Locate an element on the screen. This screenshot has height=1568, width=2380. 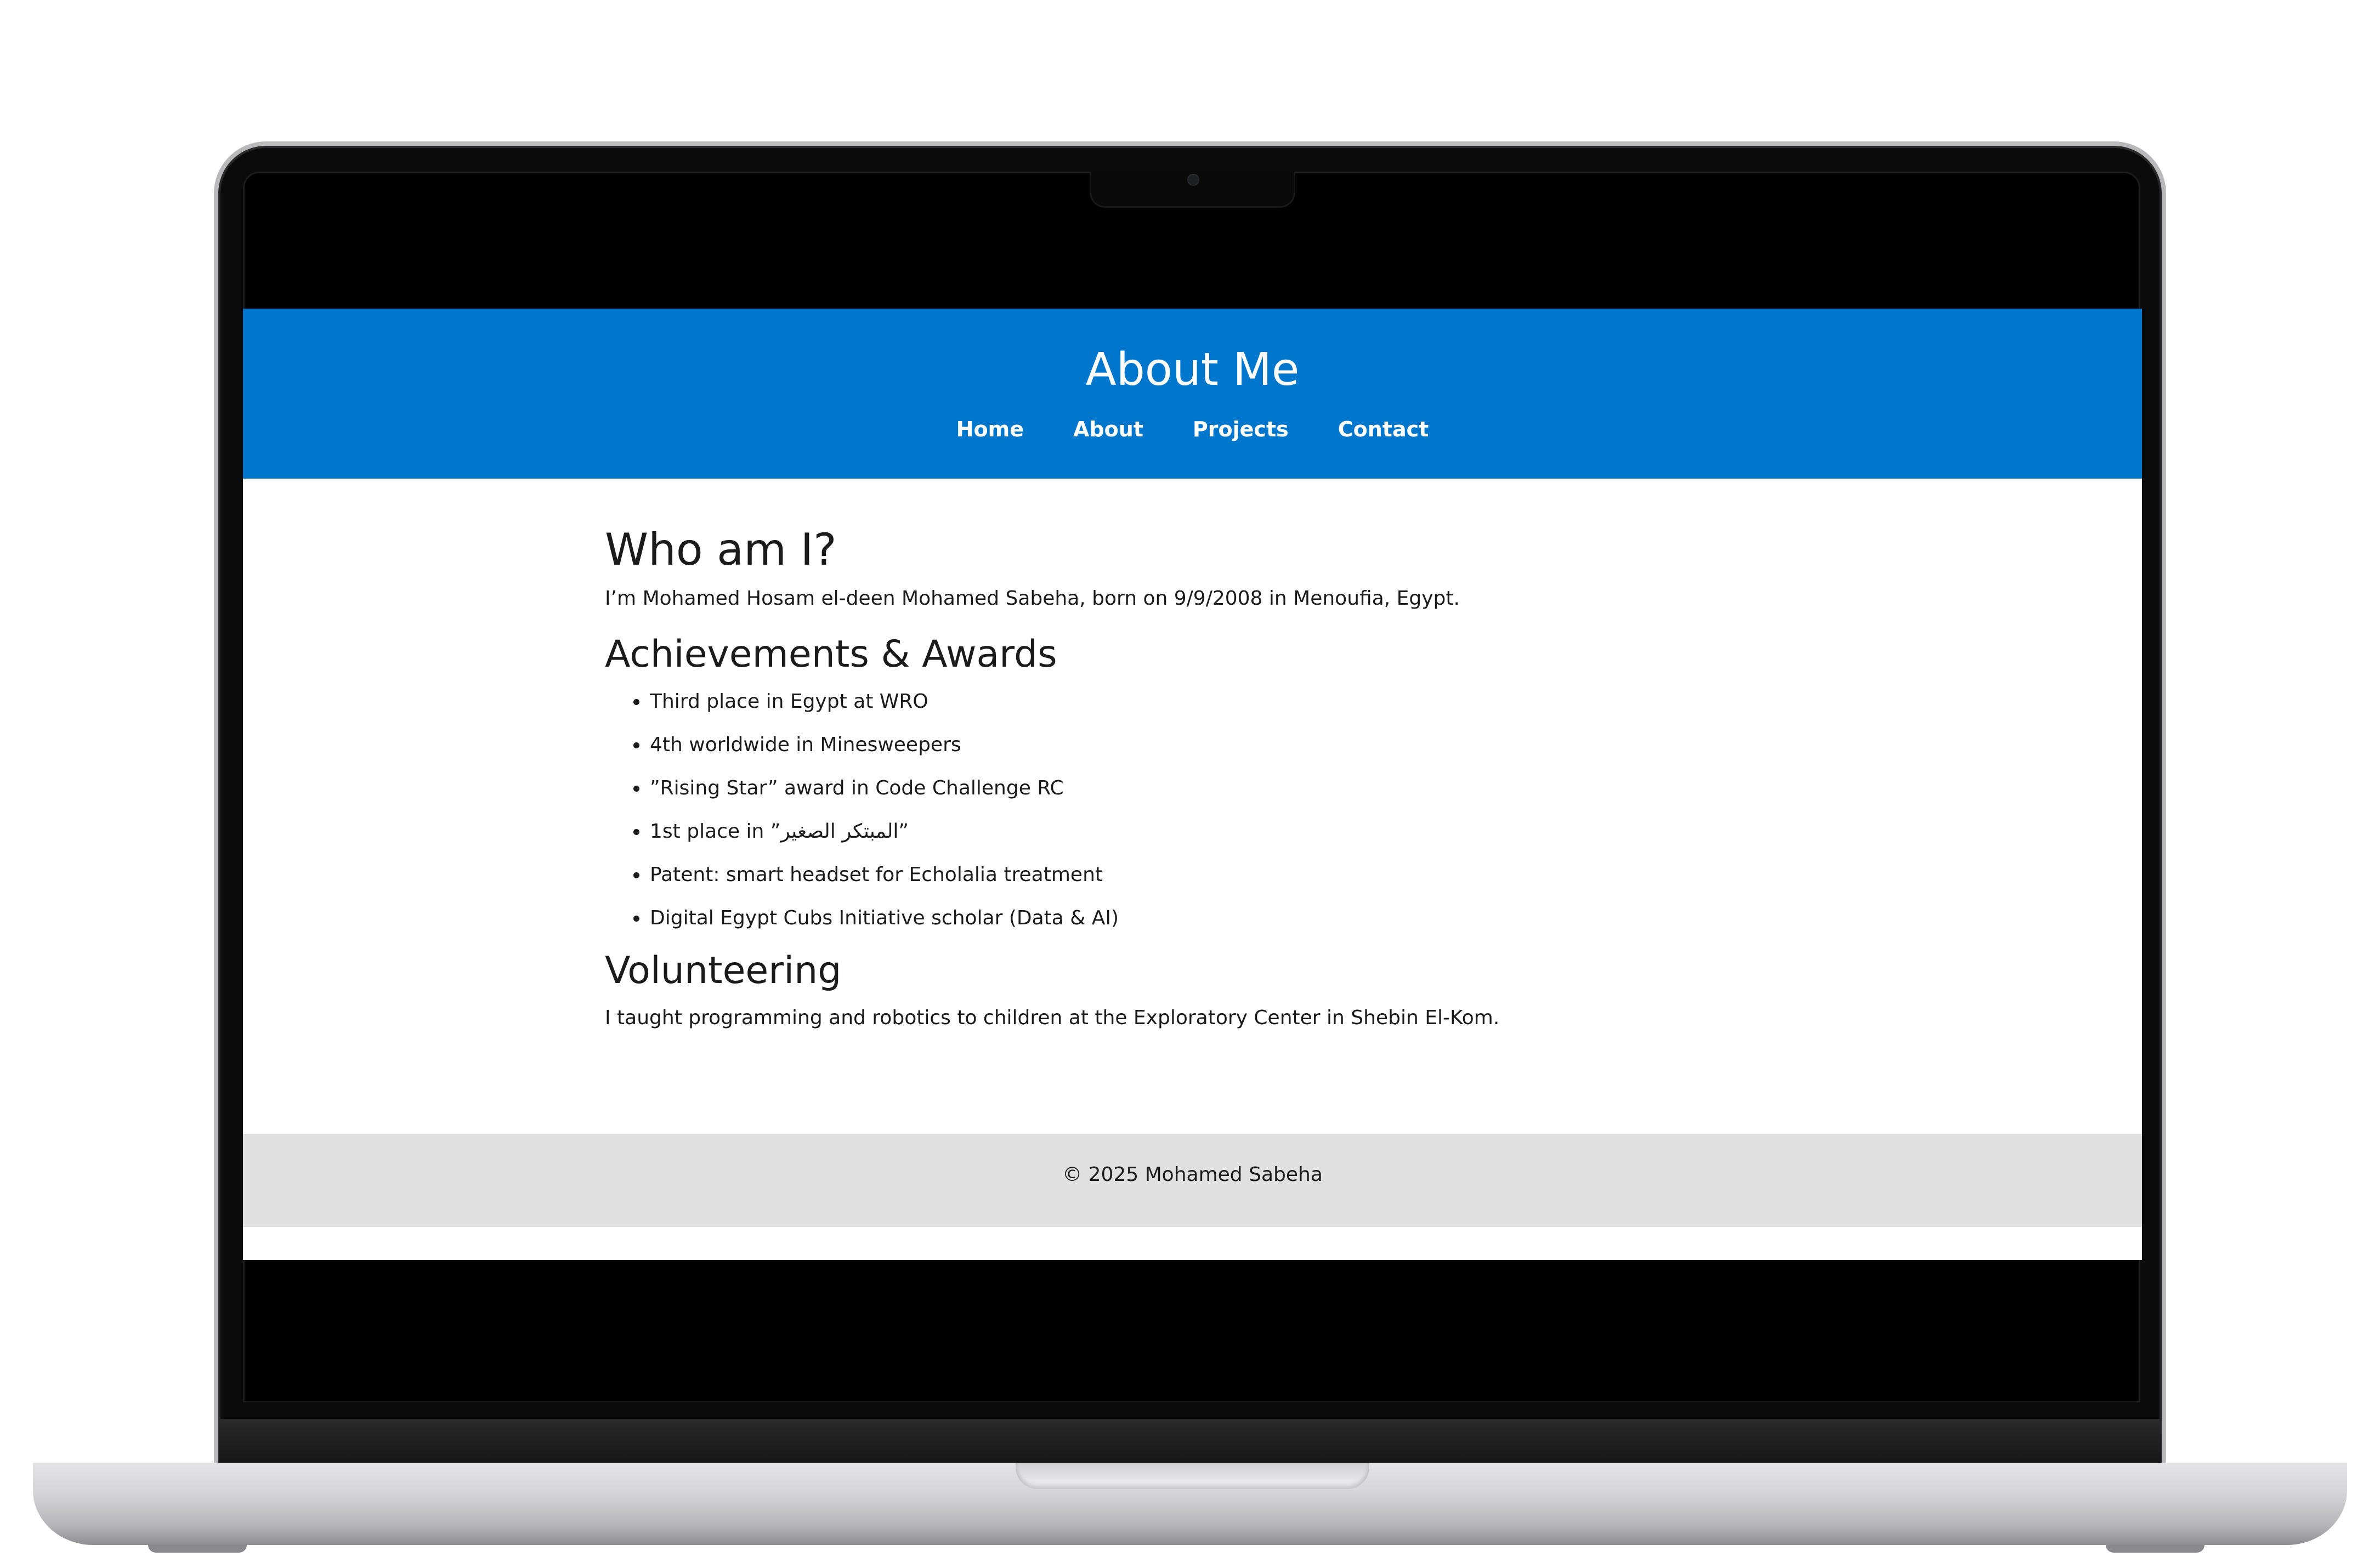
site-footer: © 2025 Mohamed Sabeha is located at coordinates (1192, 1181).